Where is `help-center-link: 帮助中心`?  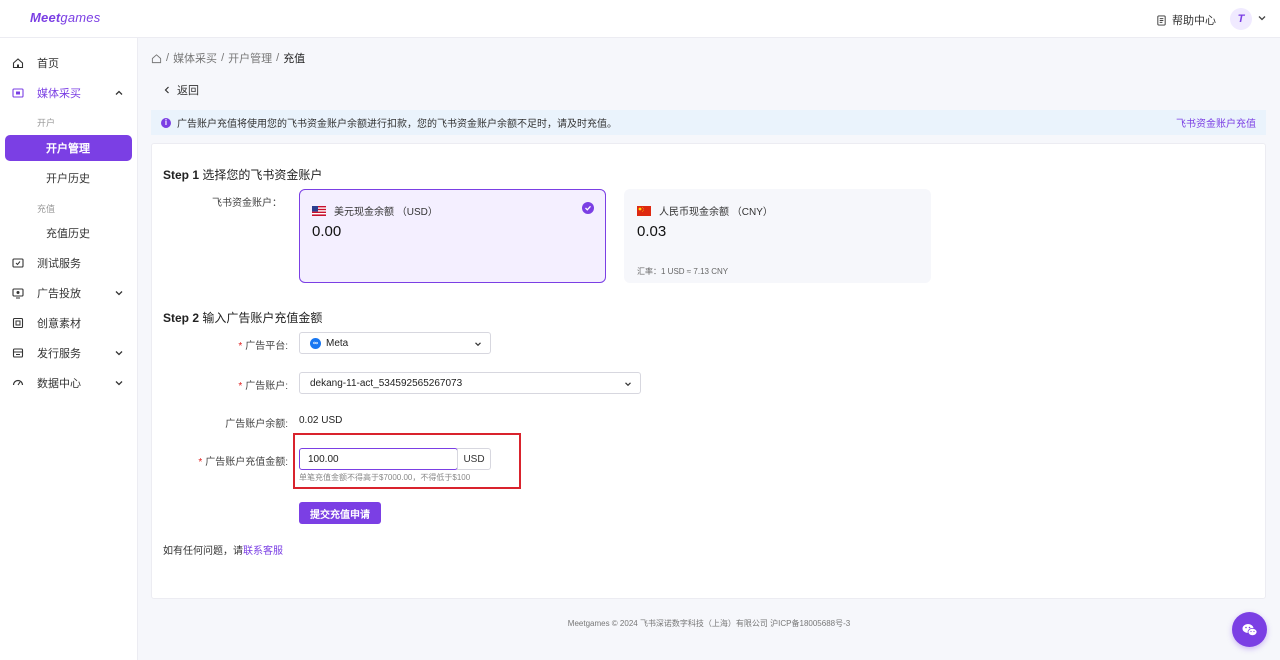 help-center-link: 帮助中心 is located at coordinates (1186, 20).